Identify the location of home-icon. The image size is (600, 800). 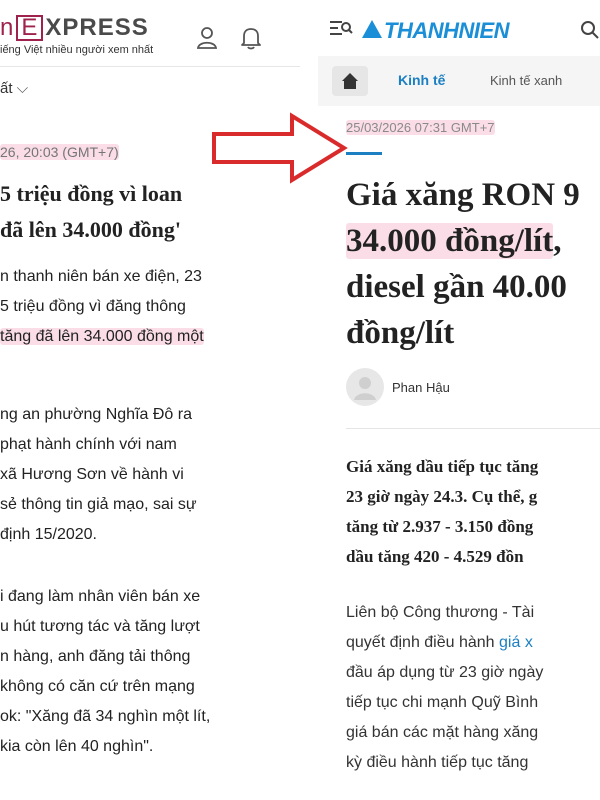
(350, 81).